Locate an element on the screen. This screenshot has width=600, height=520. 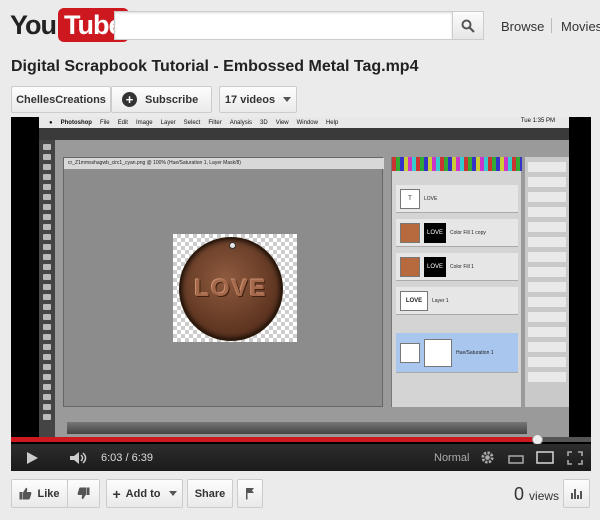
nav-browse-link: Browse is located at coordinates (522, 26).